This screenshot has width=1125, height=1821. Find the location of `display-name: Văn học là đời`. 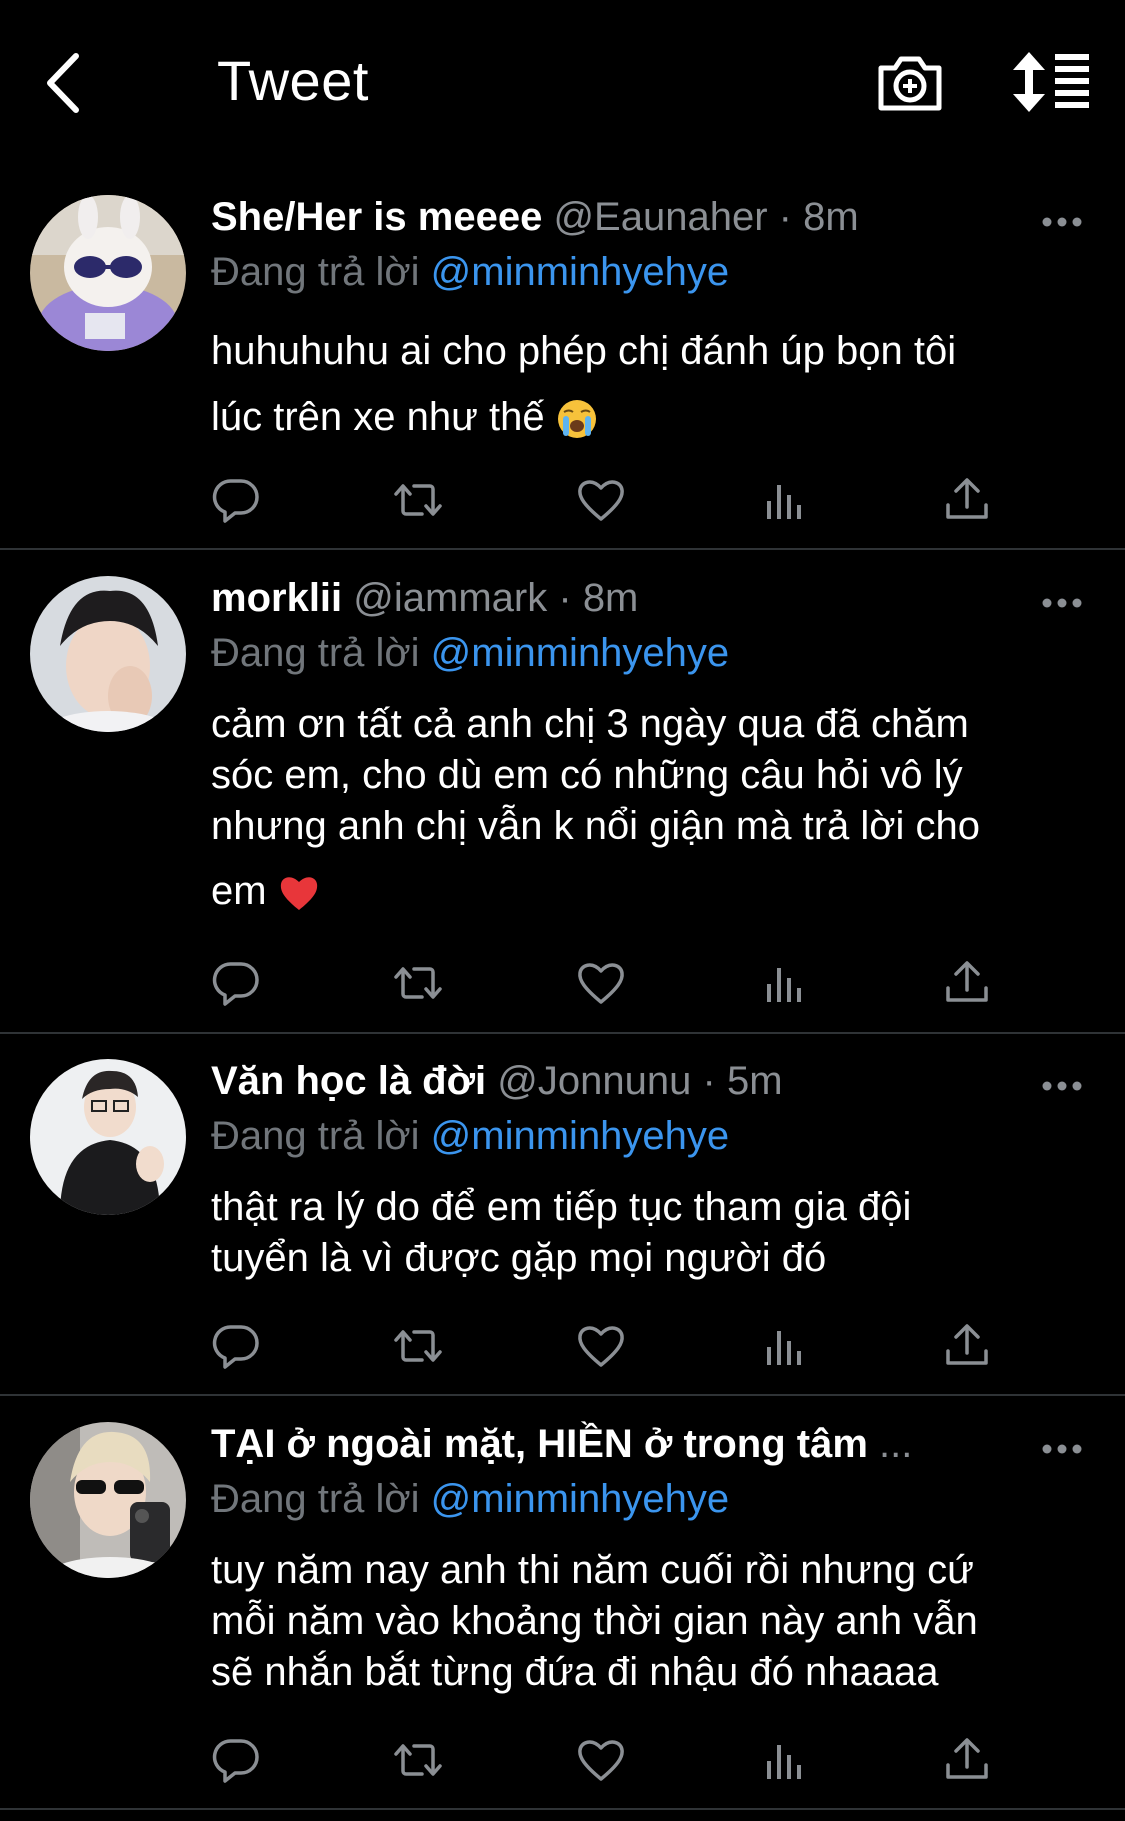

display-name: Văn học là đời is located at coordinates (348, 1081).